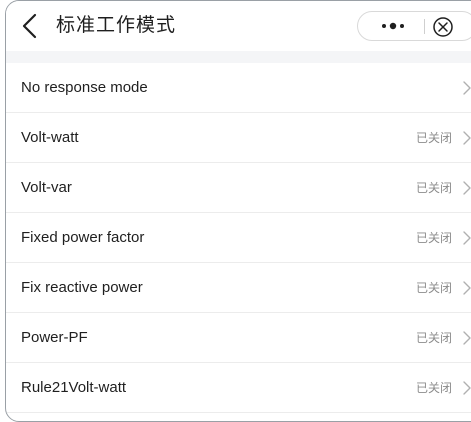  What do you see at coordinates (116, 25) in the screenshot?
I see `page-title: 标准工作模式` at bounding box center [116, 25].